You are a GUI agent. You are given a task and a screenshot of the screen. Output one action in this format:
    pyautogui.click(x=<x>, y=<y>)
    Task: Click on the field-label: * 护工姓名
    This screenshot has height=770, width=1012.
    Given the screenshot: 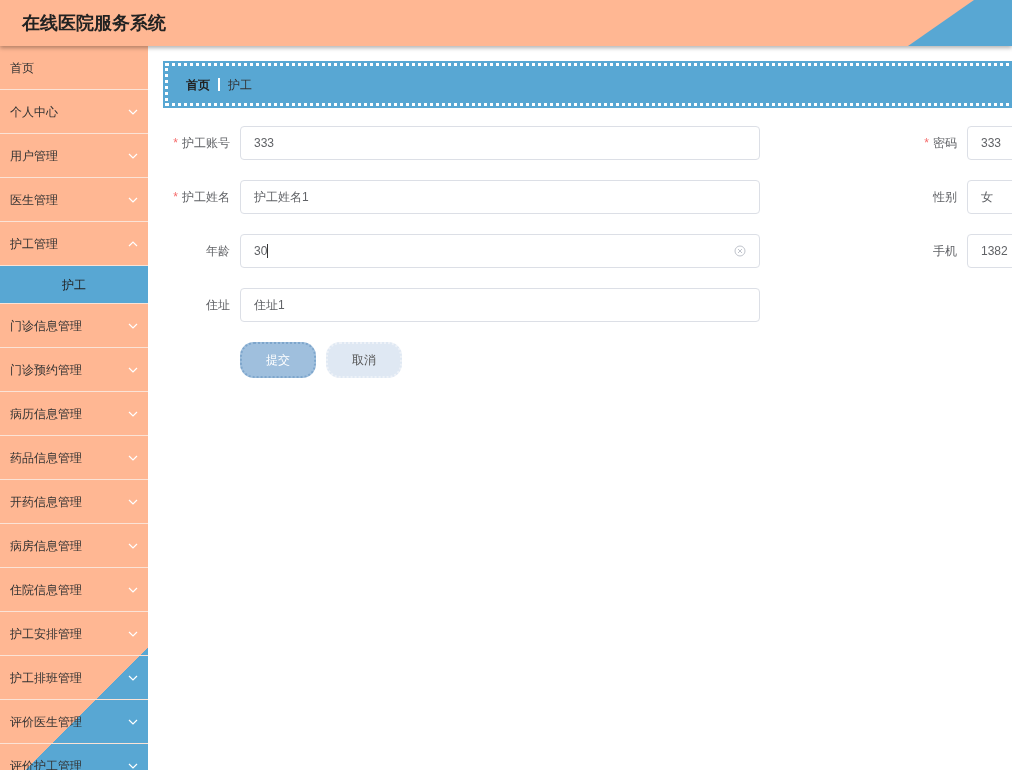 What is the action you would take?
    pyautogui.click(x=201, y=197)
    